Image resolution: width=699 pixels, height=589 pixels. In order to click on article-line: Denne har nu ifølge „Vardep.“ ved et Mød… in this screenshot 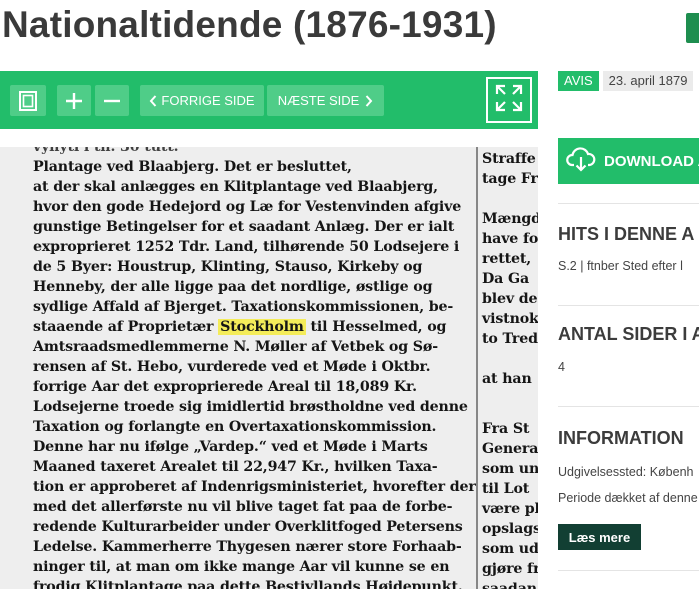, I will do `click(230, 447)`.